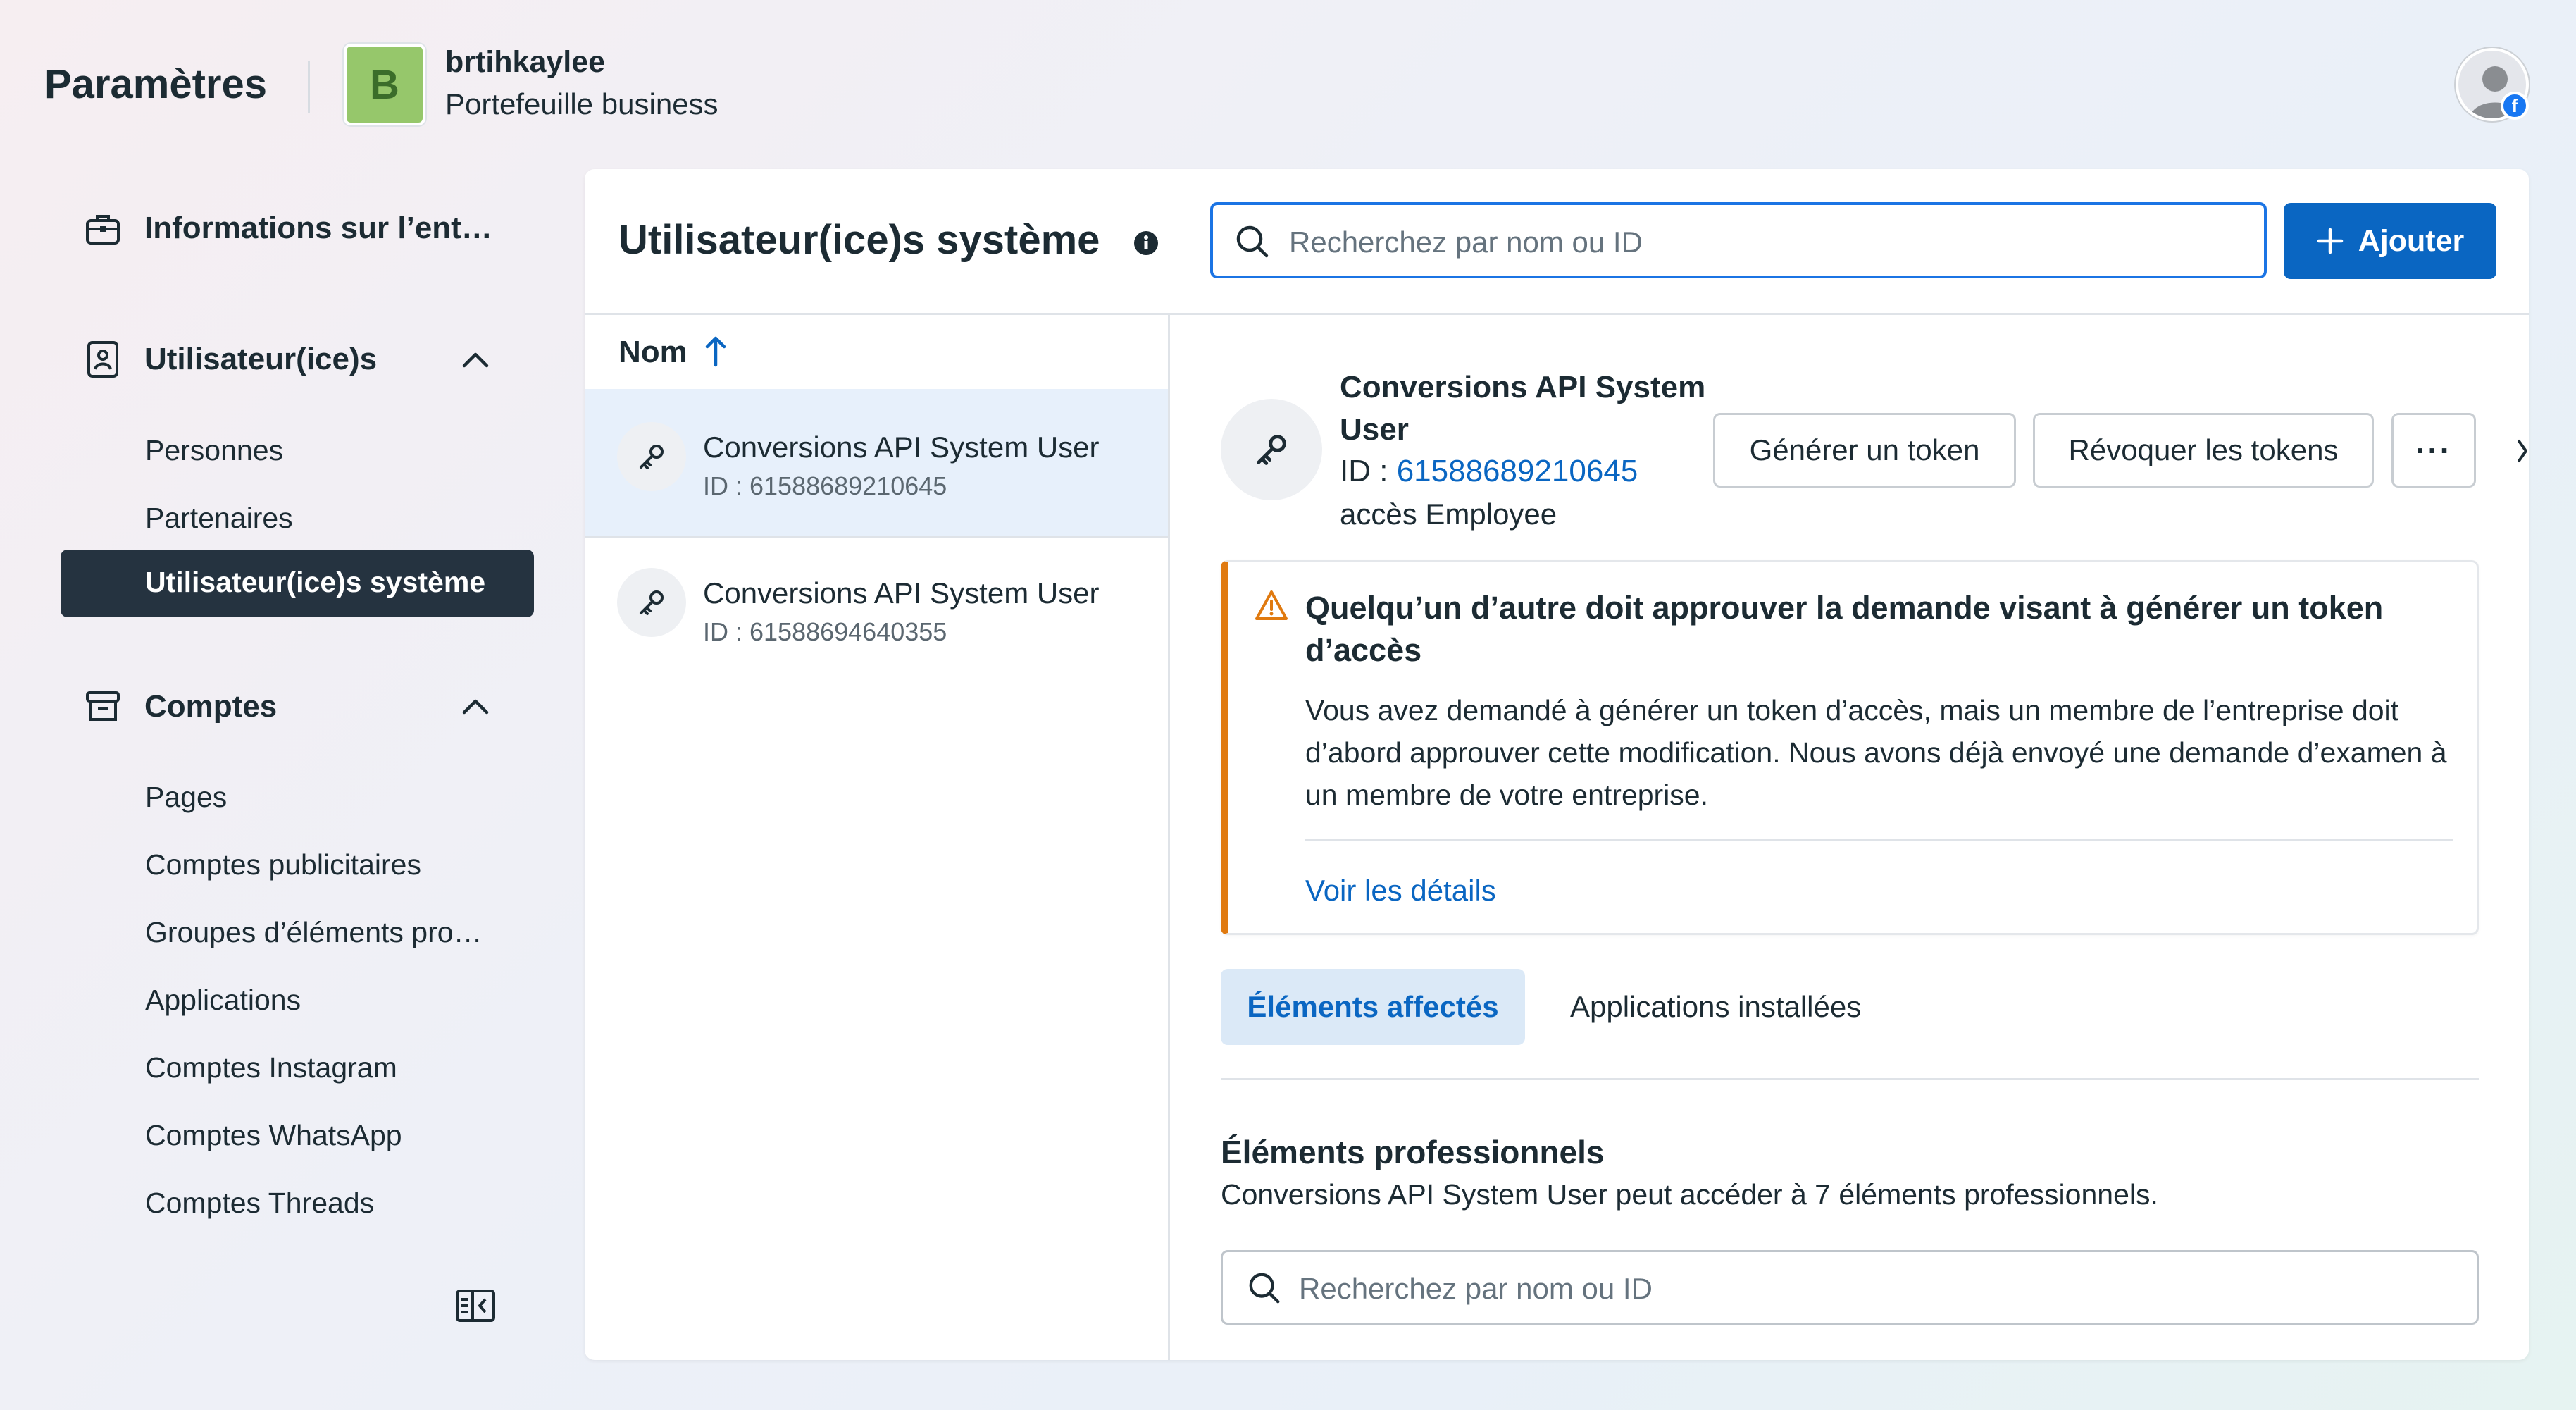 The image size is (2576, 1410). Describe the element at coordinates (259, 1203) in the screenshot. I see `sidebar-item-threads: Comptes Threads` at that location.